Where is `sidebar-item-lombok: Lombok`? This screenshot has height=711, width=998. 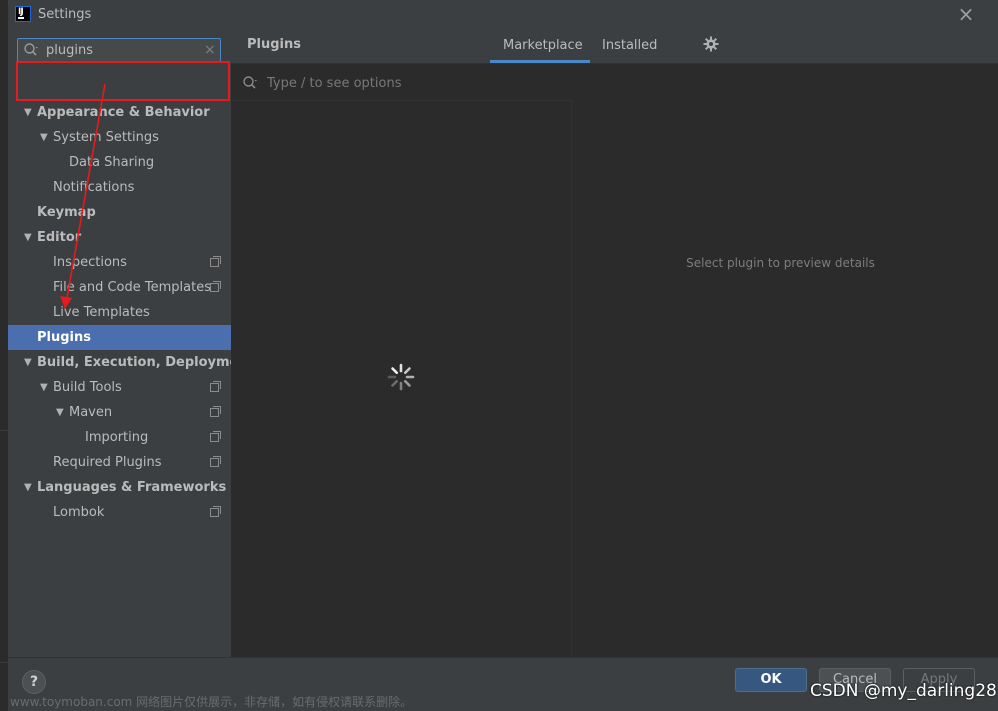 sidebar-item-lombok: Lombok is located at coordinates (119, 512).